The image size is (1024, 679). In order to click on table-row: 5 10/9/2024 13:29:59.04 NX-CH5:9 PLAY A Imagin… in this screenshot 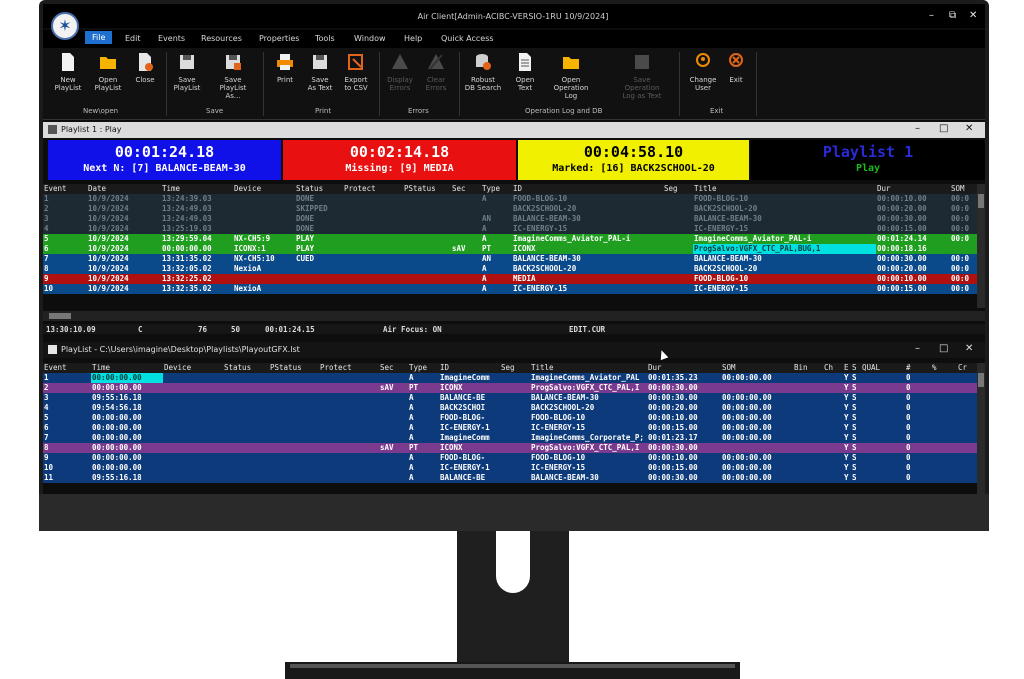, I will do `click(510, 239)`.